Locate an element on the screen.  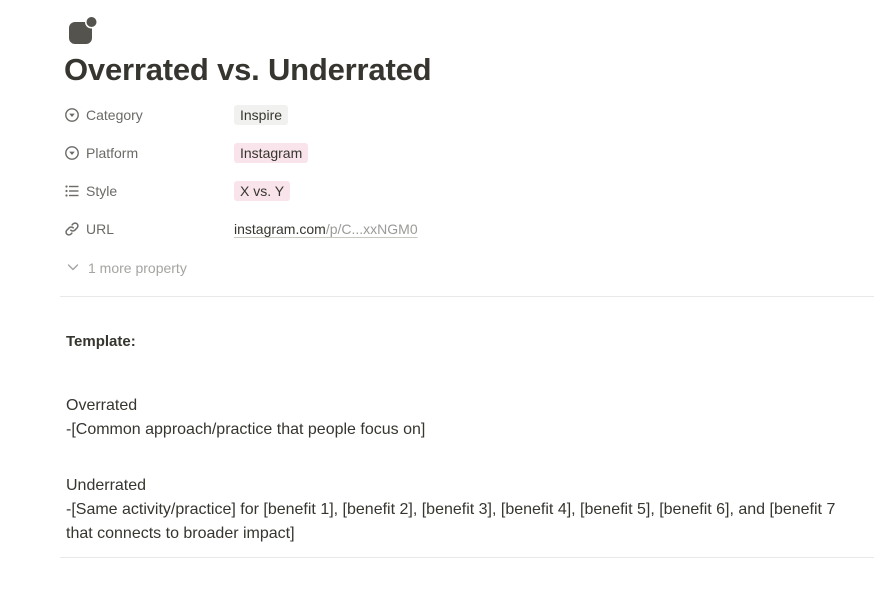
property-label-text: URL is located at coordinates (100, 229).